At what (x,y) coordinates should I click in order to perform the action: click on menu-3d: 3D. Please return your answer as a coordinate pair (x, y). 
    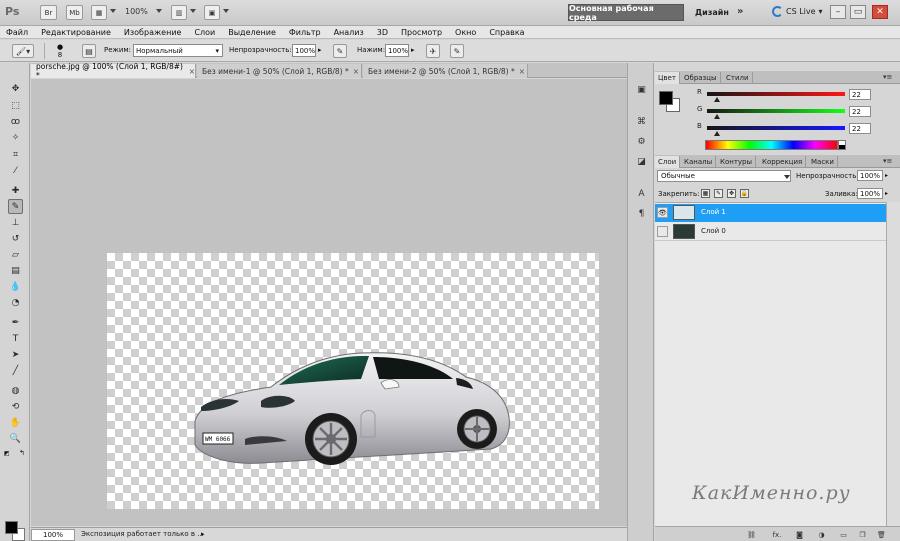
    Looking at the image, I should click on (382, 32).